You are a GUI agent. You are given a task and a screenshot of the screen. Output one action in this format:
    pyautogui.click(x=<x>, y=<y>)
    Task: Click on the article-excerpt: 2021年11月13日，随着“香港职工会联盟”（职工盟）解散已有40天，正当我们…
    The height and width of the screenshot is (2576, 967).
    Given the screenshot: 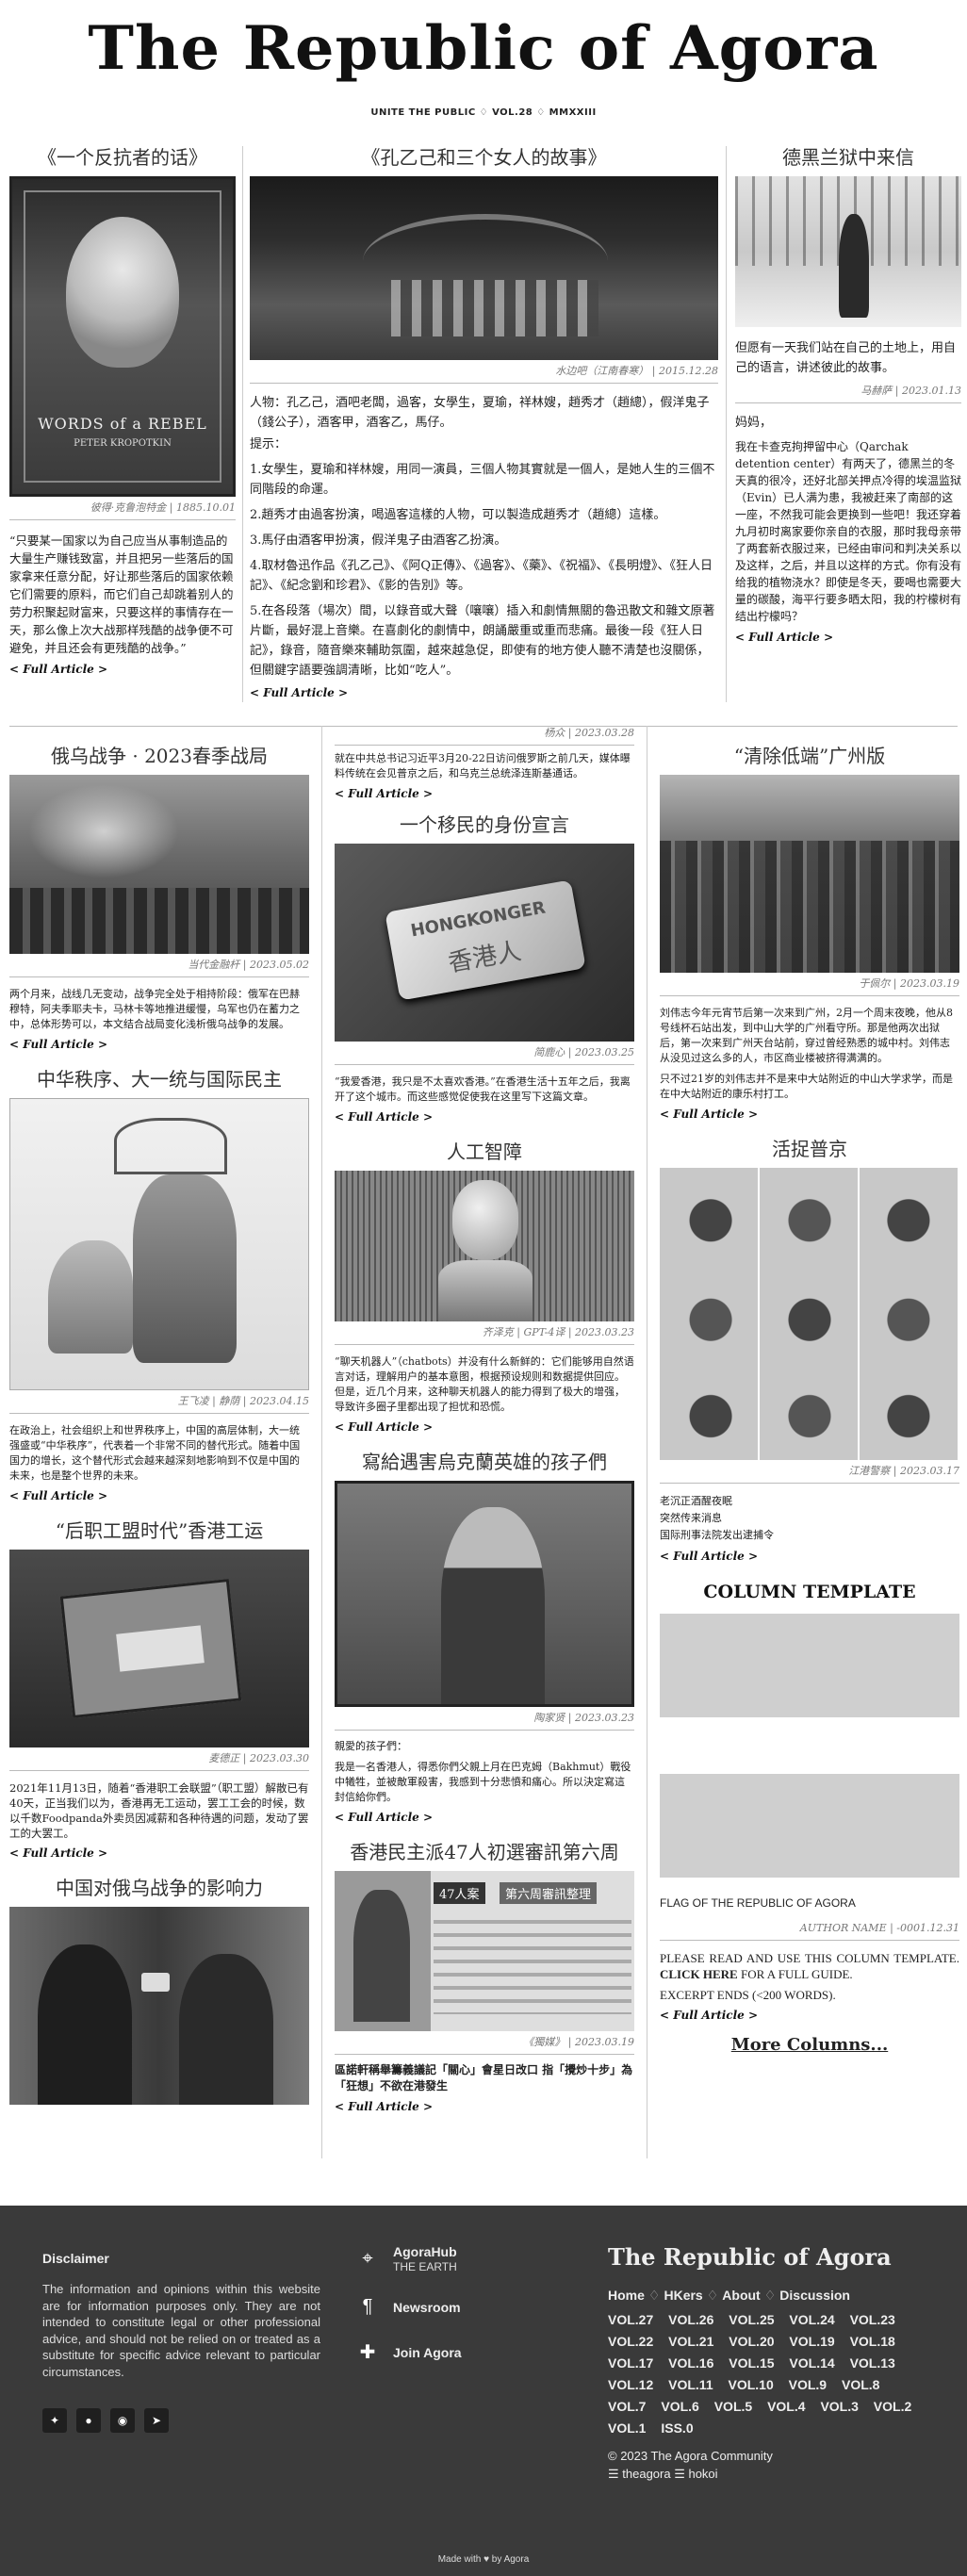 What is the action you would take?
    pyautogui.click(x=159, y=1810)
    